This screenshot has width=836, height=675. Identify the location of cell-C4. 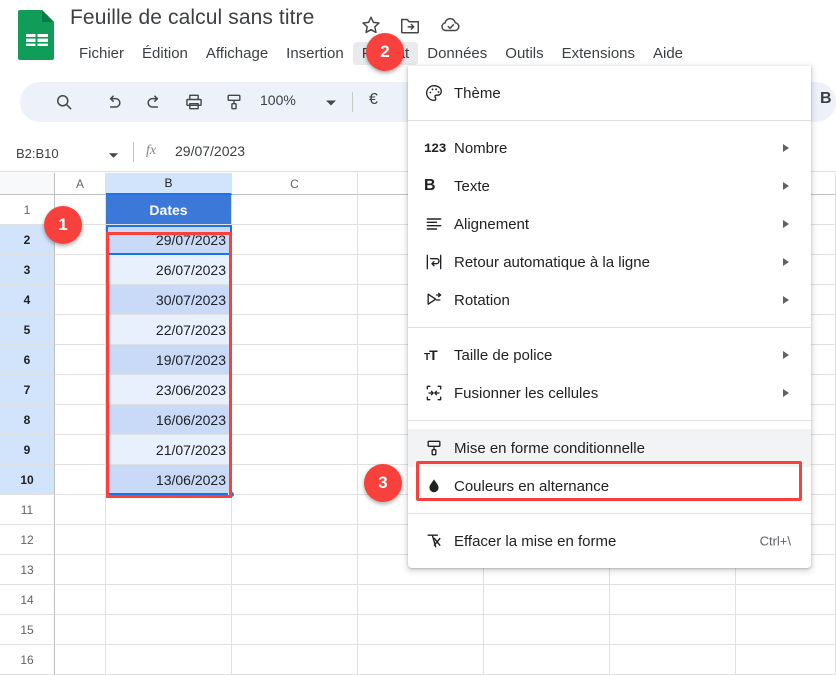
(295, 300).